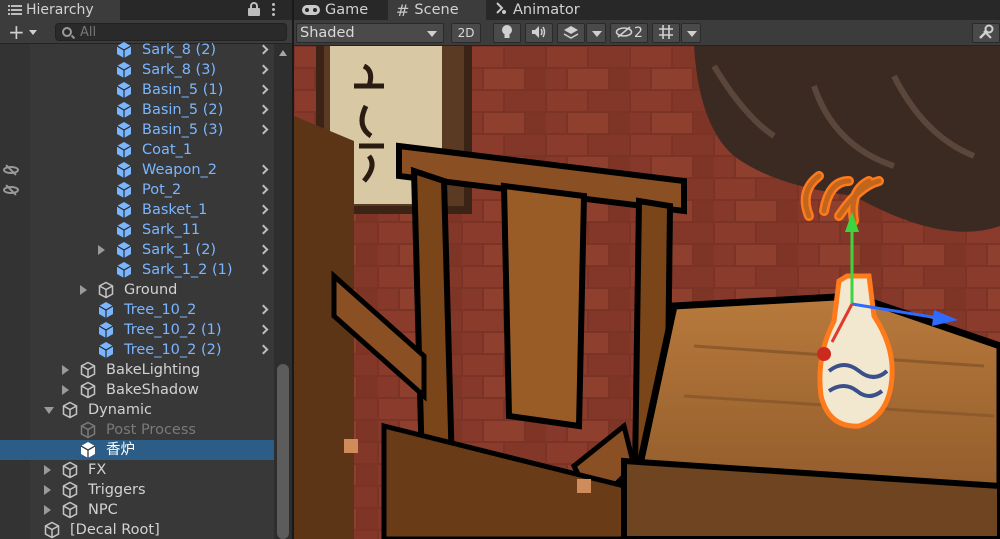 Image resolution: width=1000 pixels, height=539 pixels. I want to click on hierarchy-row: Sark_8 (3), so click(152, 70).